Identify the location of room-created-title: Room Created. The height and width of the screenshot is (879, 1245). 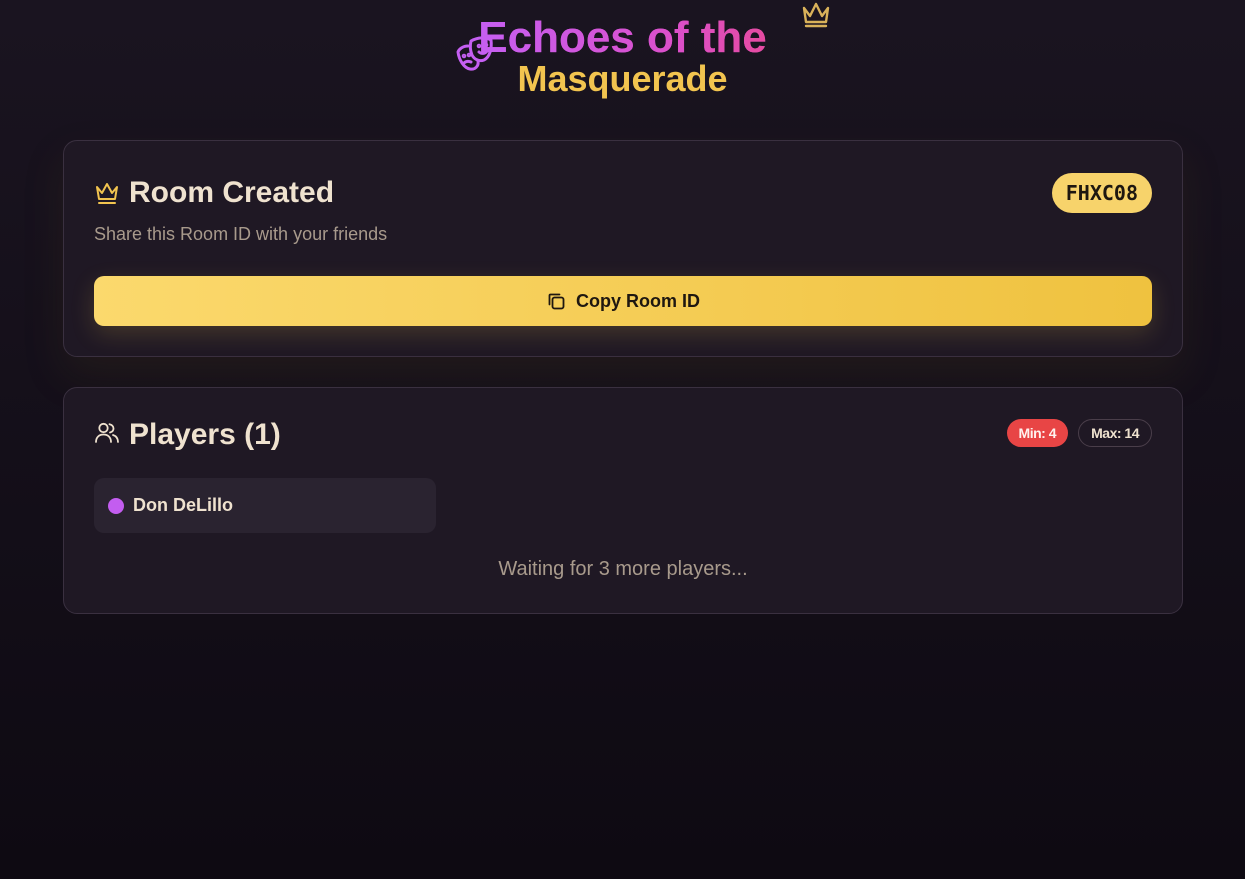
(232, 192).